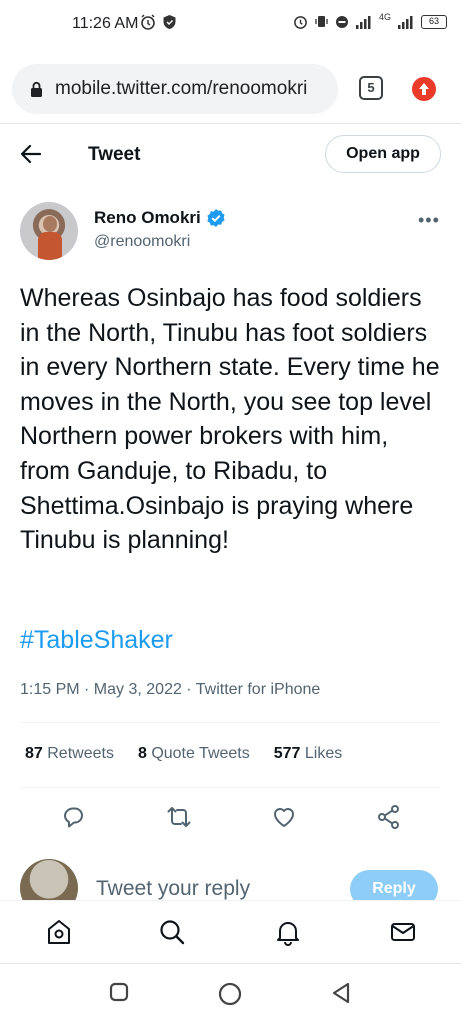  Describe the element at coordinates (403, 932) in the screenshot. I see `messages-icon` at that location.